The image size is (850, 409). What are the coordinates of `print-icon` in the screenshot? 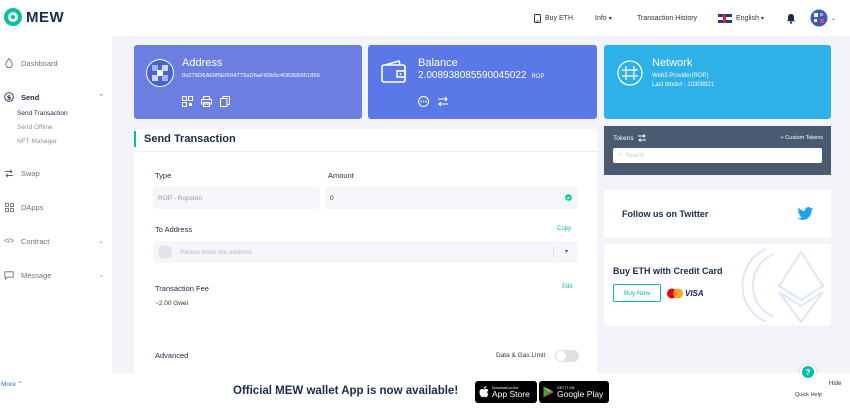 It's located at (206, 101).